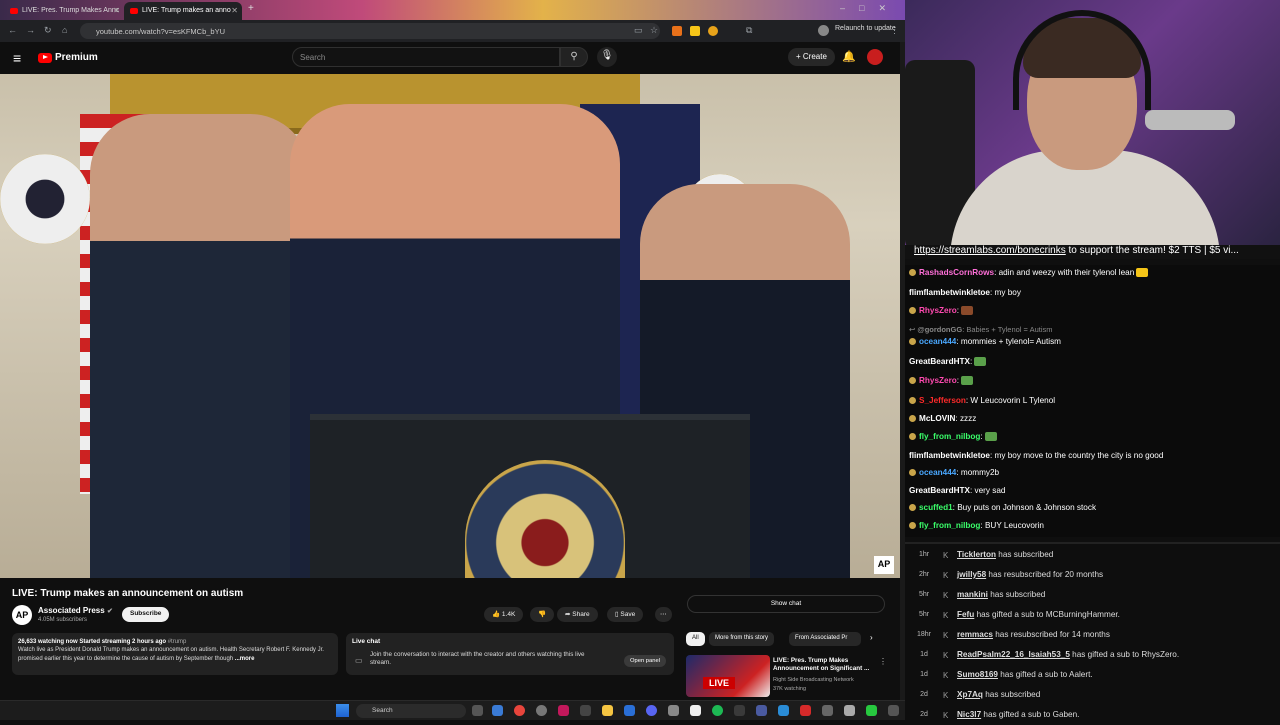  I want to click on event-username: Xp7Aq, so click(970, 694).